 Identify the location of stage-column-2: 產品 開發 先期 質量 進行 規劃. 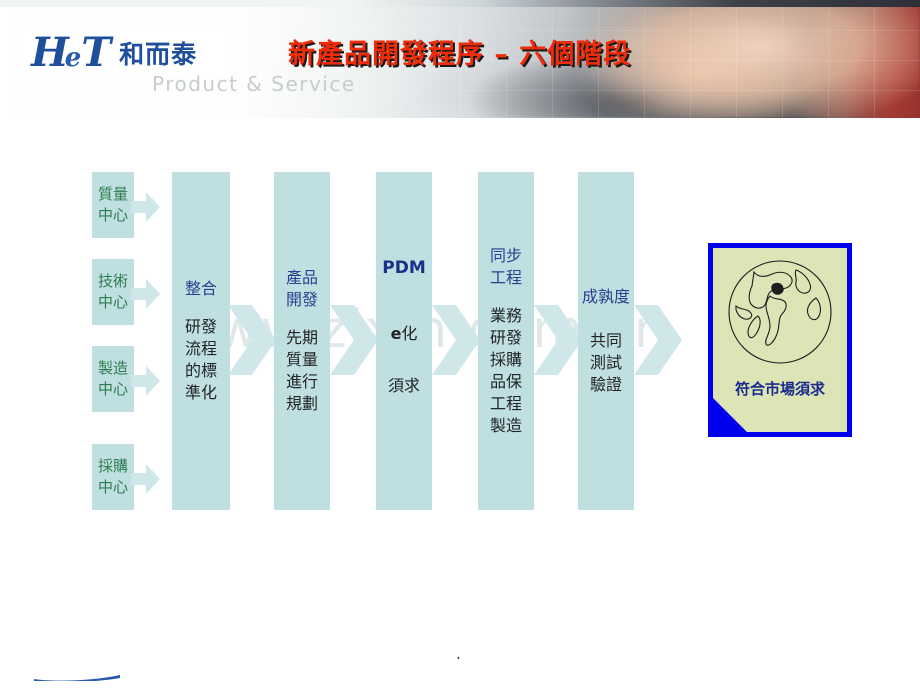
(302, 341).